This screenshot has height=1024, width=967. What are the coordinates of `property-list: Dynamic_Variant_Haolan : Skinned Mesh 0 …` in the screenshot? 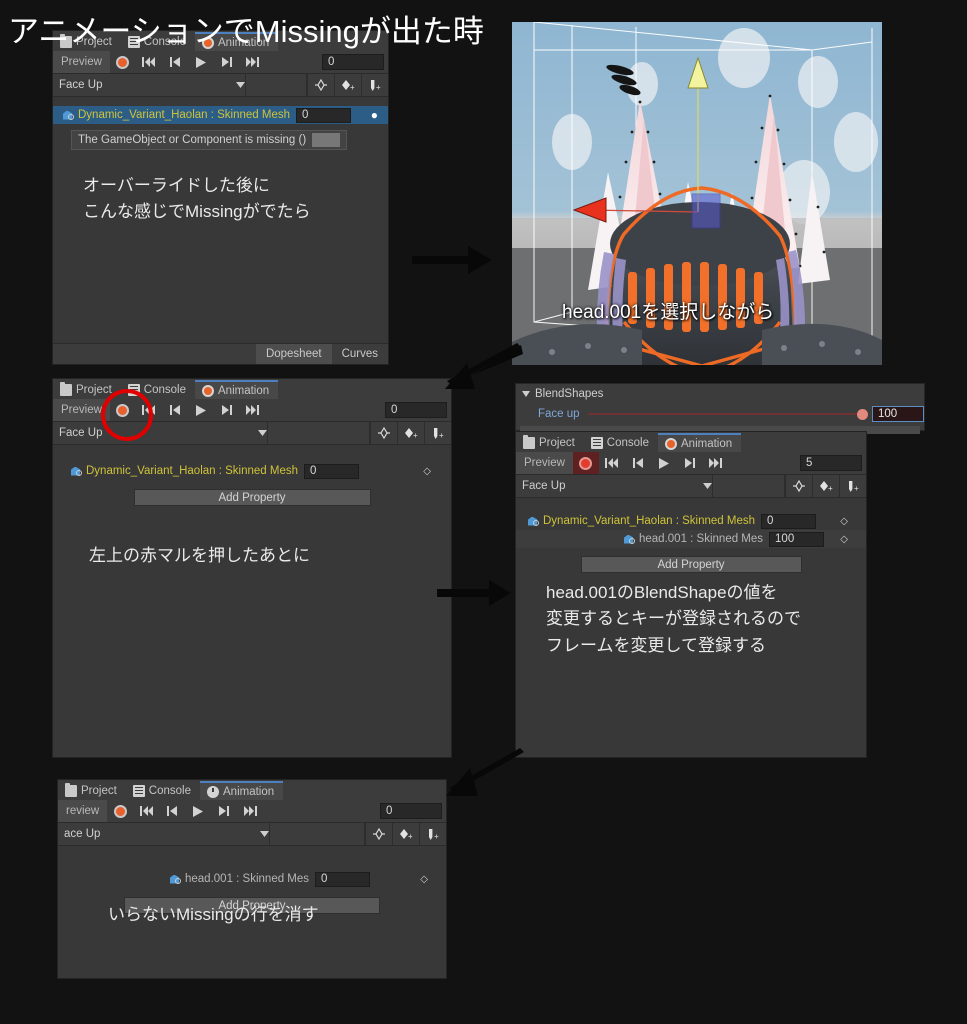 It's located at (220, 221).